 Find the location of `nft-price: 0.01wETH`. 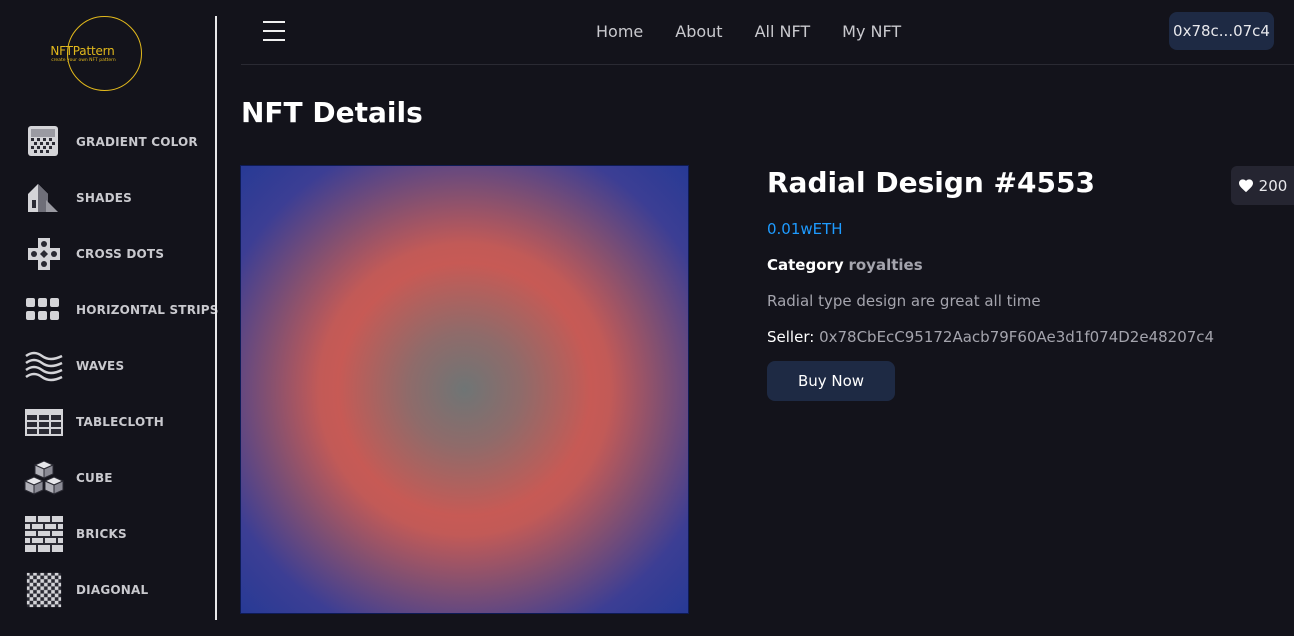

nft-price: 0.01wETH is located at coordinates (805, 229).